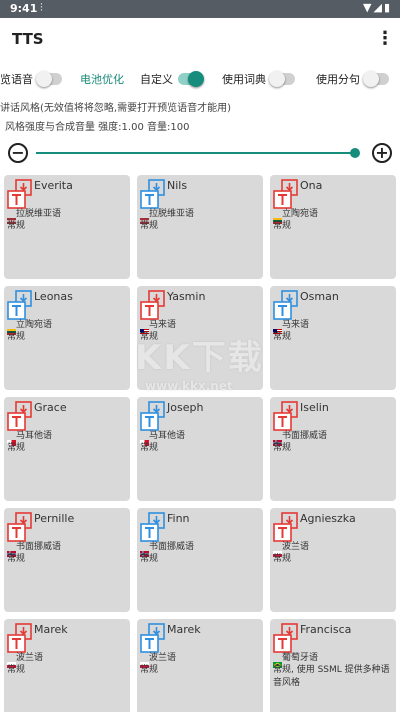 The image size is (400, 712). Describe the element at coordinates (156, 79) in the screenshot. I see `toggle-label: 自定义` at that location.